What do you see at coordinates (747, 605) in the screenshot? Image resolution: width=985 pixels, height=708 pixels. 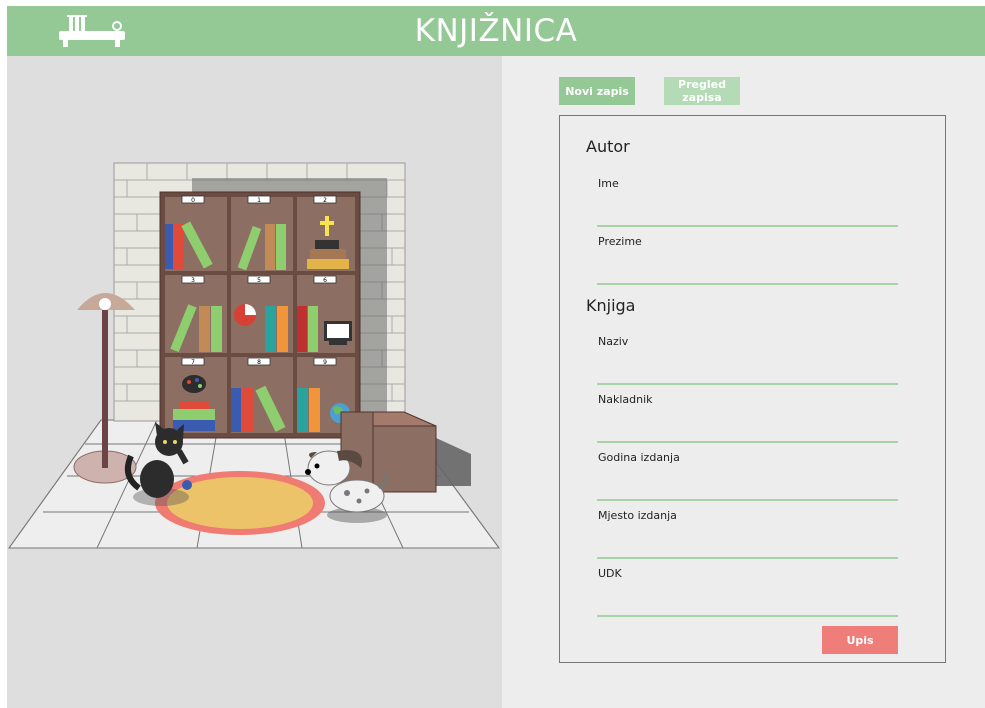 I see `udk-input` at bounding box center [747, 605].